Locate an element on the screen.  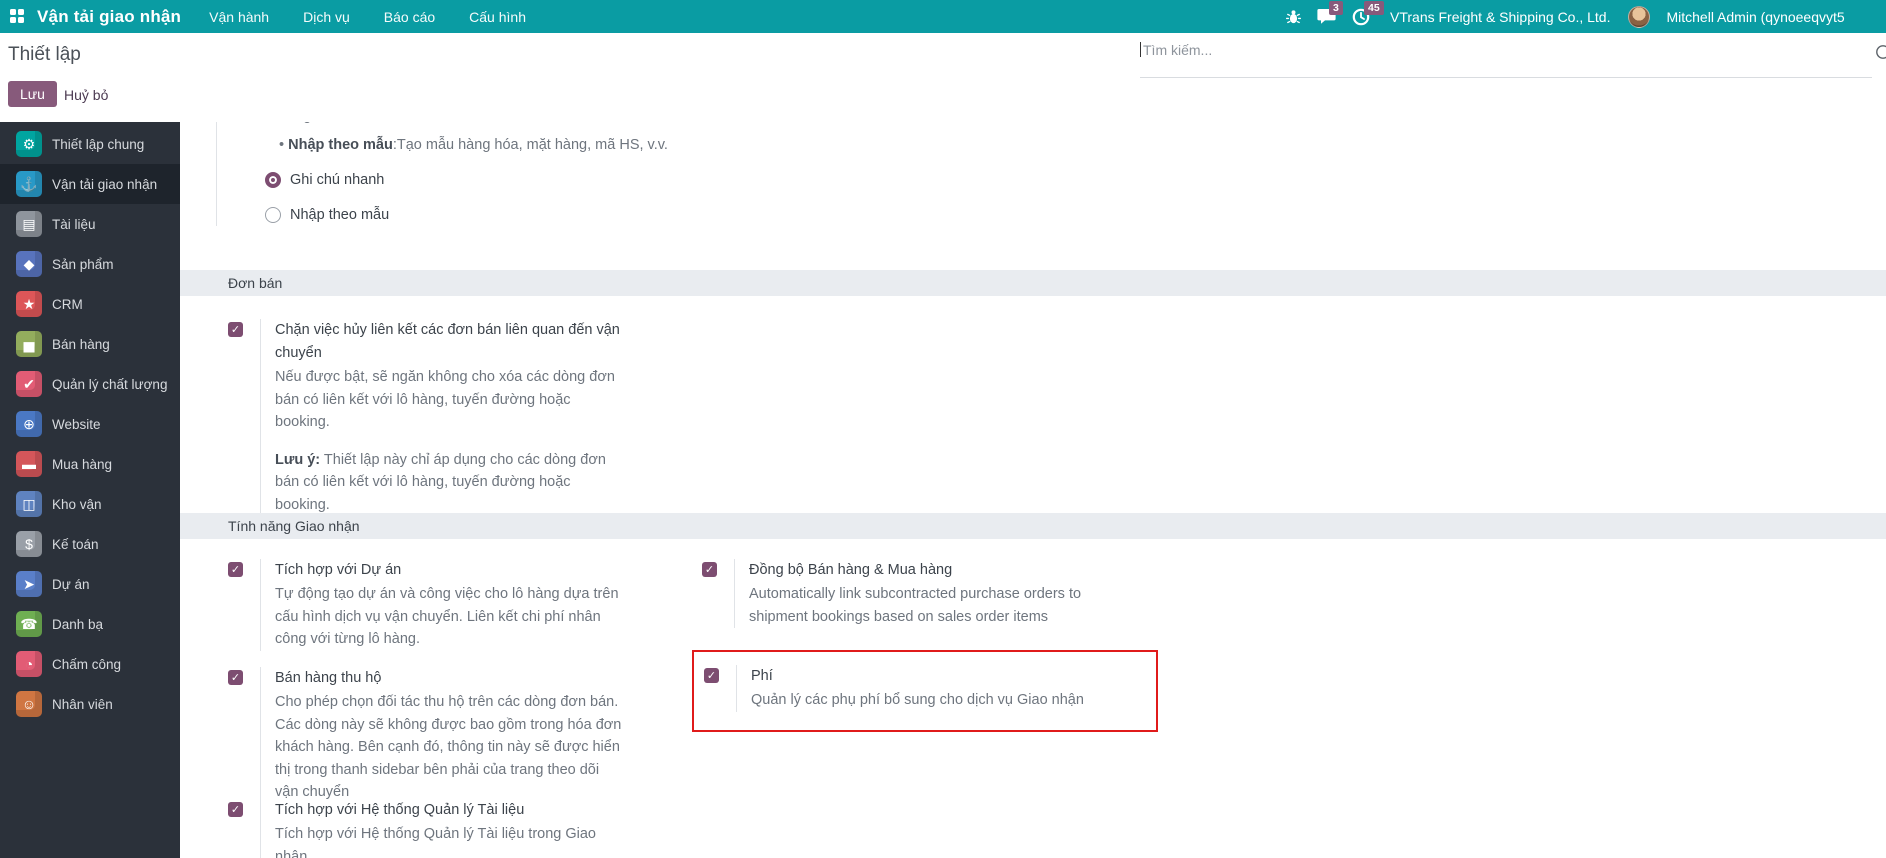
discard-button: Huỷ bỏ is located at coordinates (86, 95).